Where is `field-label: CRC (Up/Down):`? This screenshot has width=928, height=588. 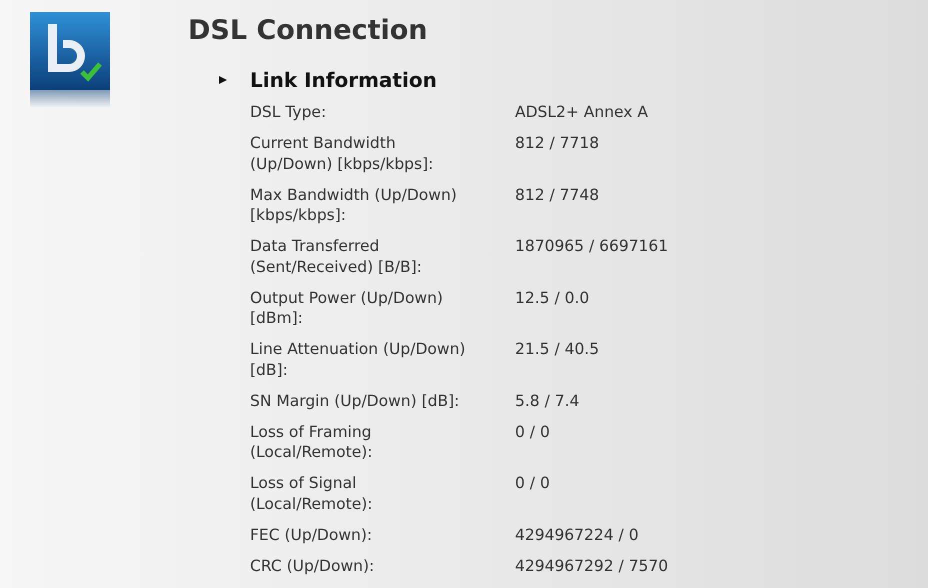
field-label: CRC (Up/Down): is located at coordinates (313, 566).